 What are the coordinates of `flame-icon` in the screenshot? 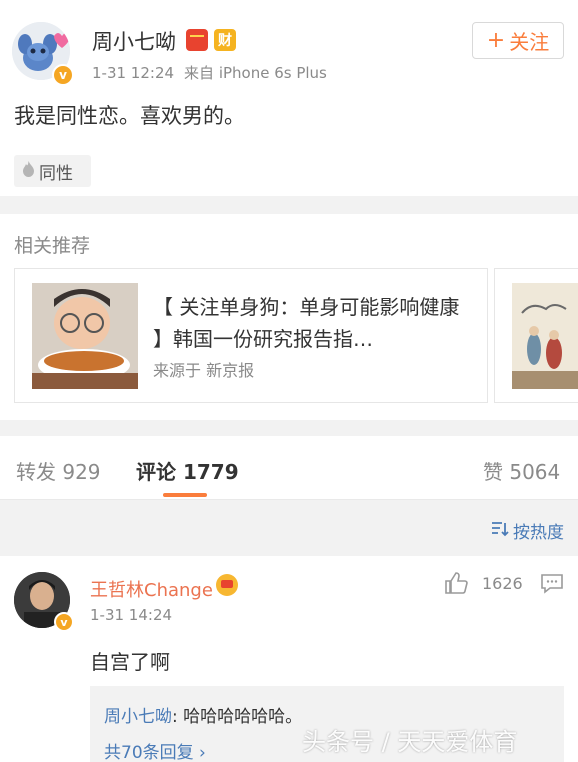 It's located at (28, 171).